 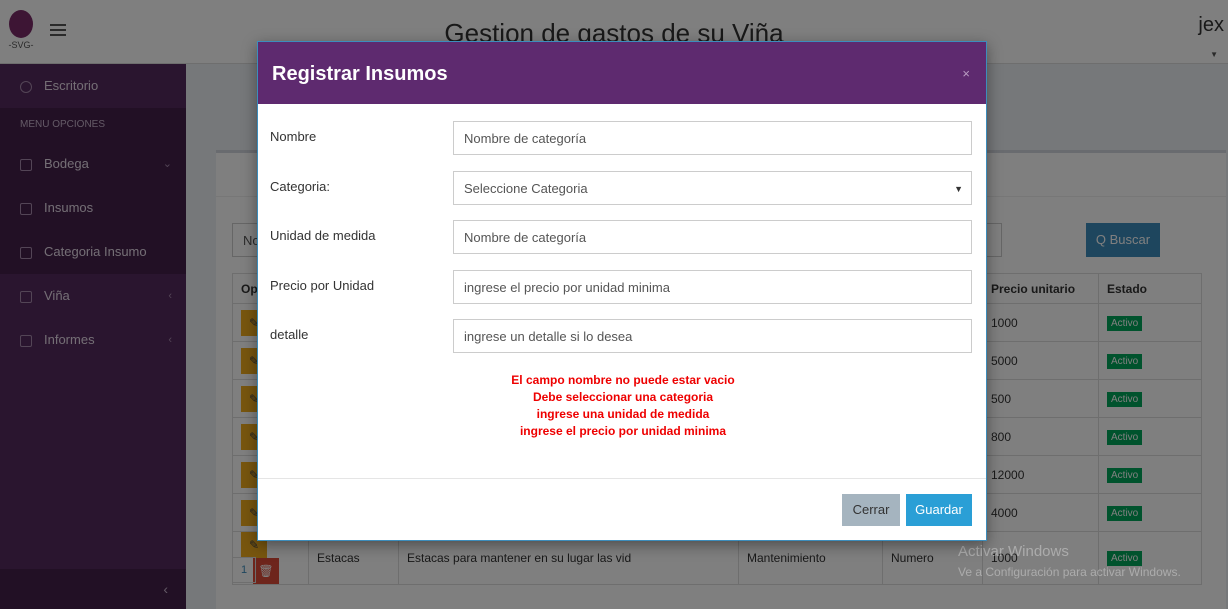 What do you see at coordinates (966, 73) in the screenshot?
I see `close-icon: ×` at bounding box center [966, 73].